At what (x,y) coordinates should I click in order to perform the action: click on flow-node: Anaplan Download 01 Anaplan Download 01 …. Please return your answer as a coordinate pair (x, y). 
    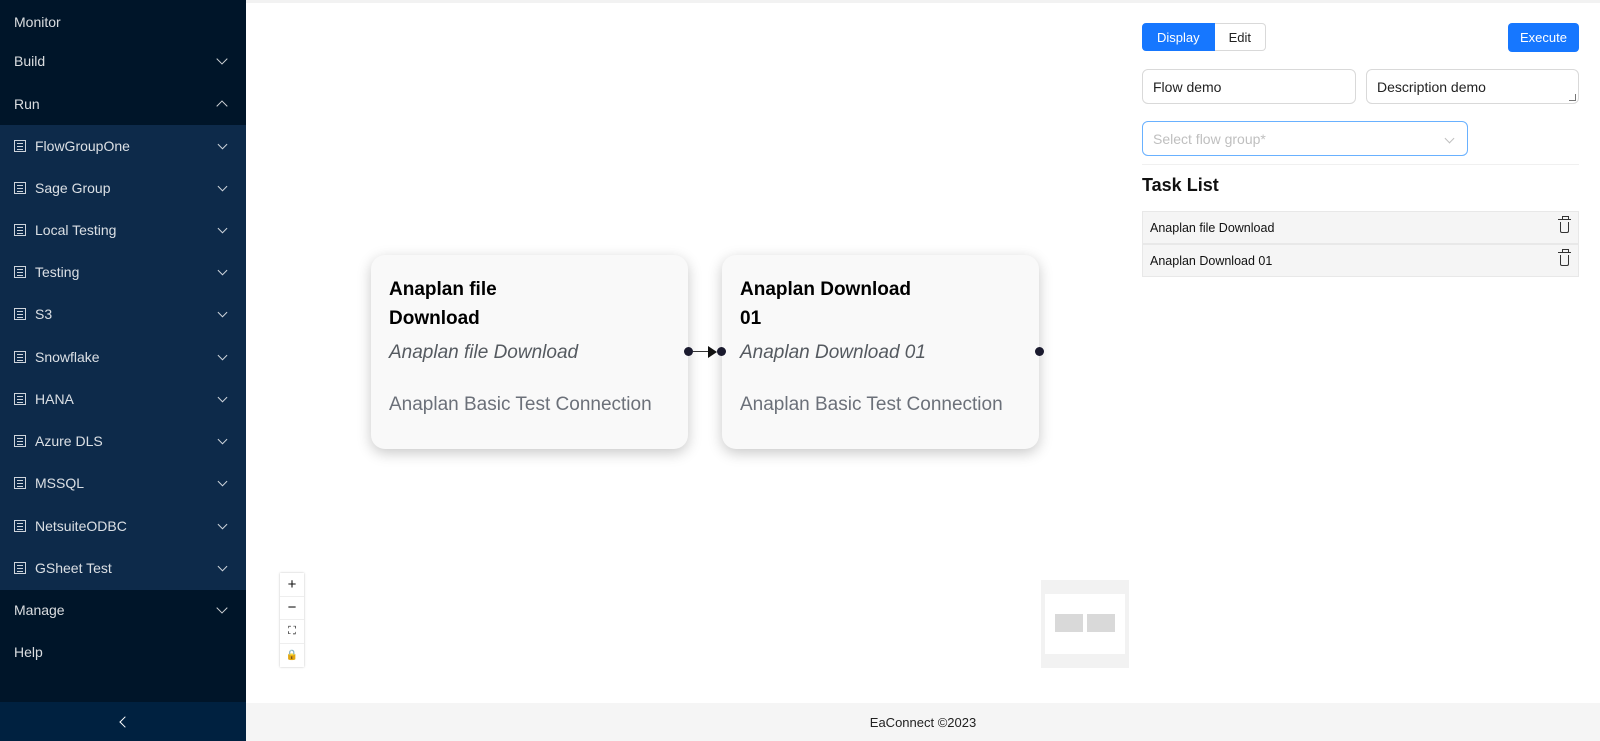
    Looking at the image, I should click on (880, 352).